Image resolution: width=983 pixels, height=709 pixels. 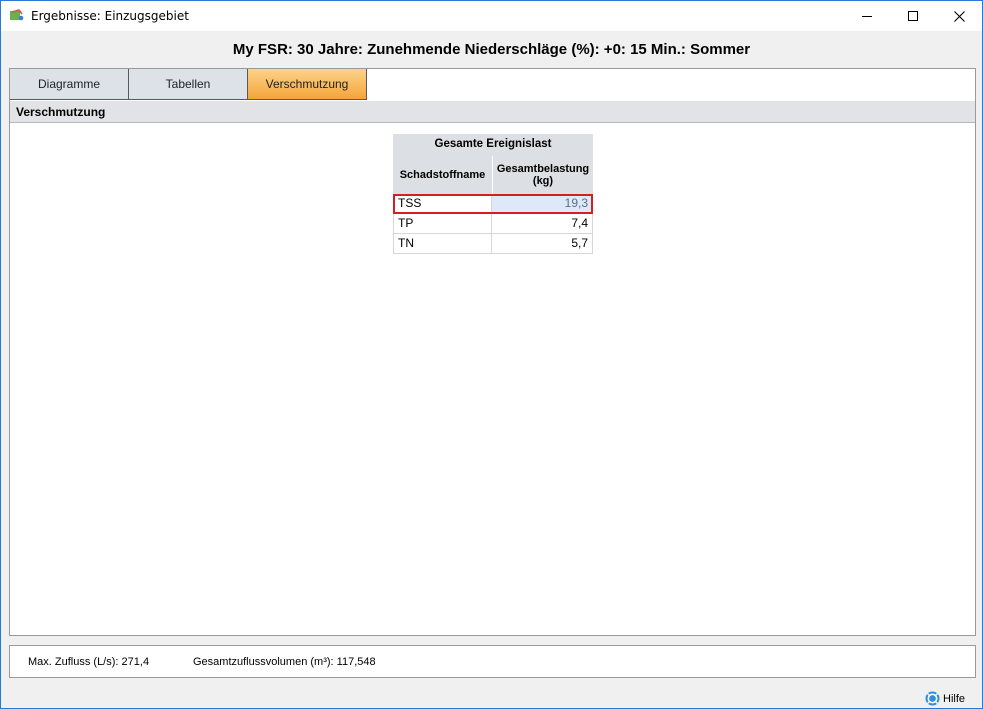 I want to click on table-row: TN 5,7, so click(x=493, y=244).